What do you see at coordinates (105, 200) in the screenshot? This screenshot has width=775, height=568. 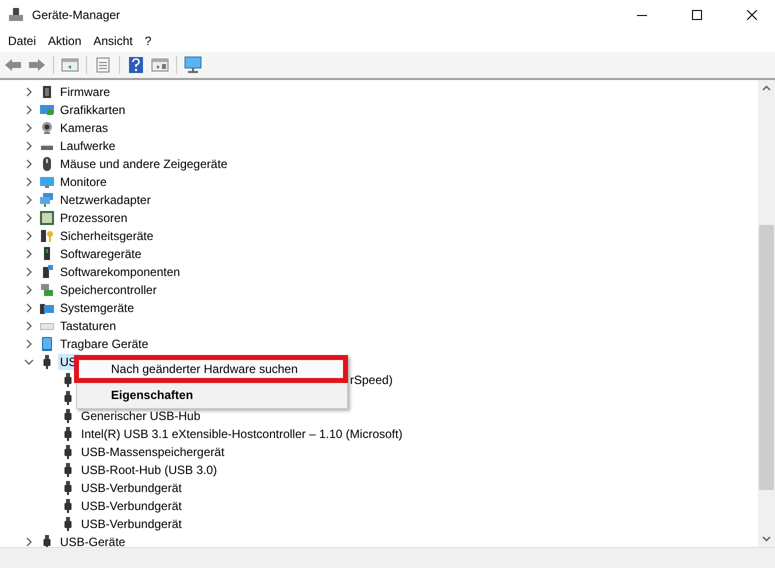 I see `tree-item: Netzwerkadapter` at bounding box center [105, 200].